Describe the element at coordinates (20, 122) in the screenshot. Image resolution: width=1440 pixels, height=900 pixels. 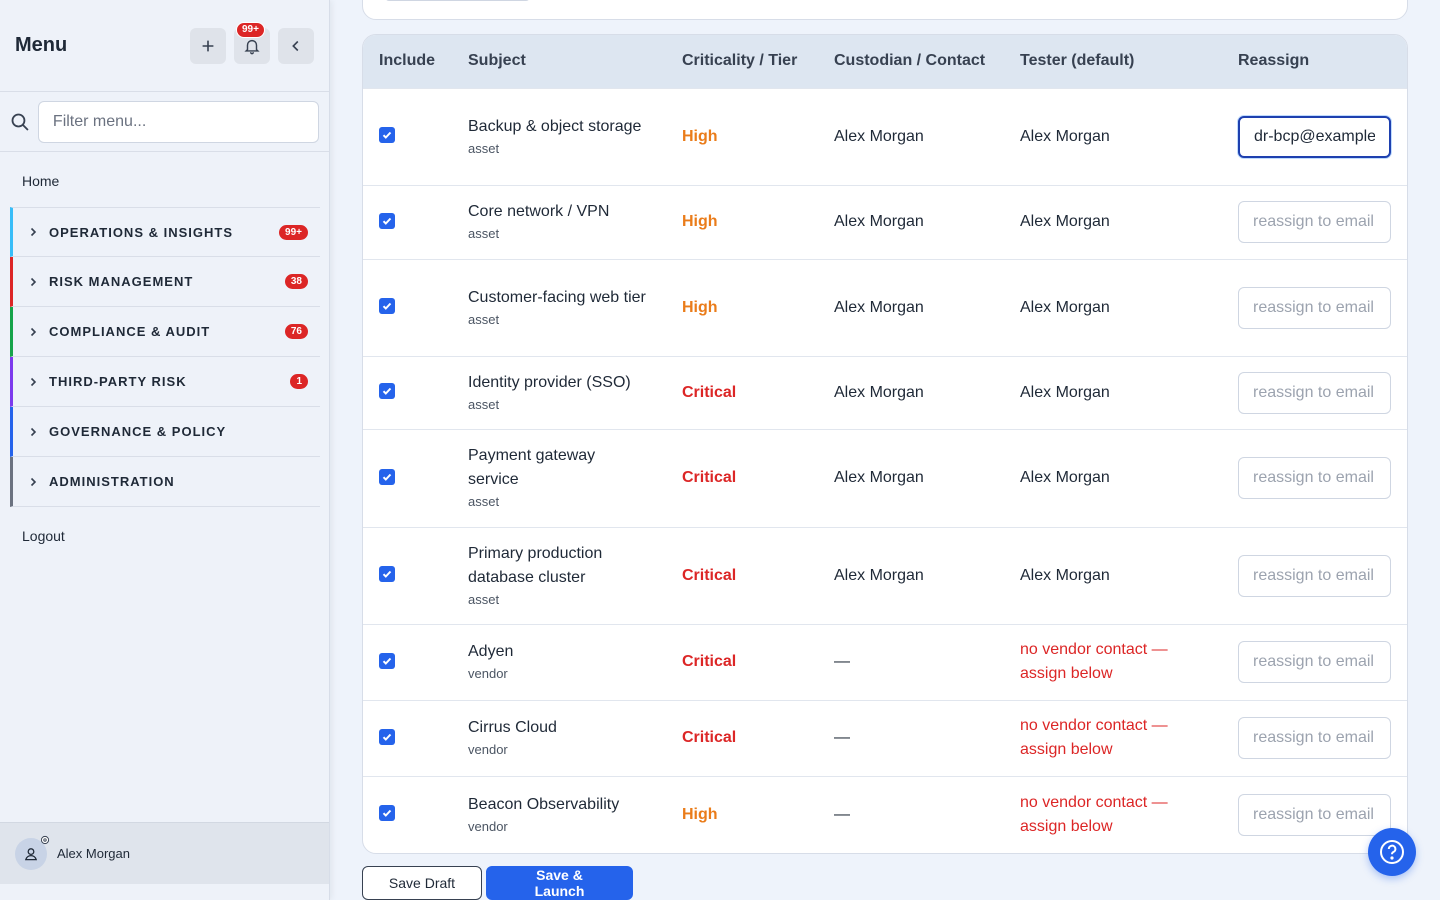
I see `search-icon` at that location.